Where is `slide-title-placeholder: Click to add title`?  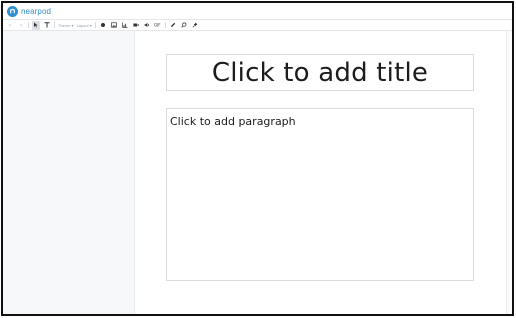 slide-title-placeholder: Click to add title is located at coordinates (320, 72).